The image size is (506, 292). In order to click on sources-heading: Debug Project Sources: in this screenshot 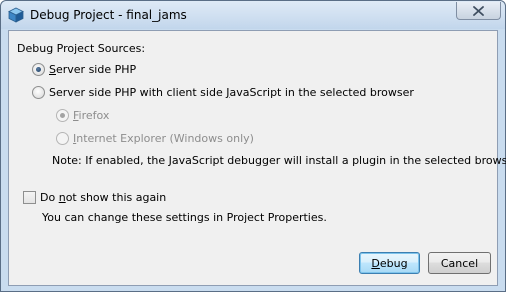, I will do `click(81, 48)`.